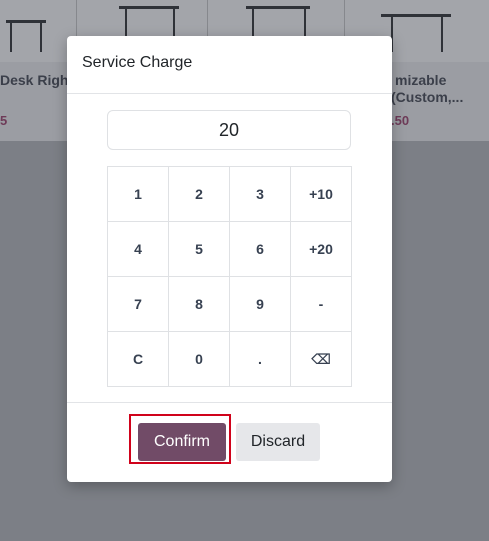  Describe the element at coordinates (199, 194) in the screenshot. I see `numpad-key-2: 2` at that location.